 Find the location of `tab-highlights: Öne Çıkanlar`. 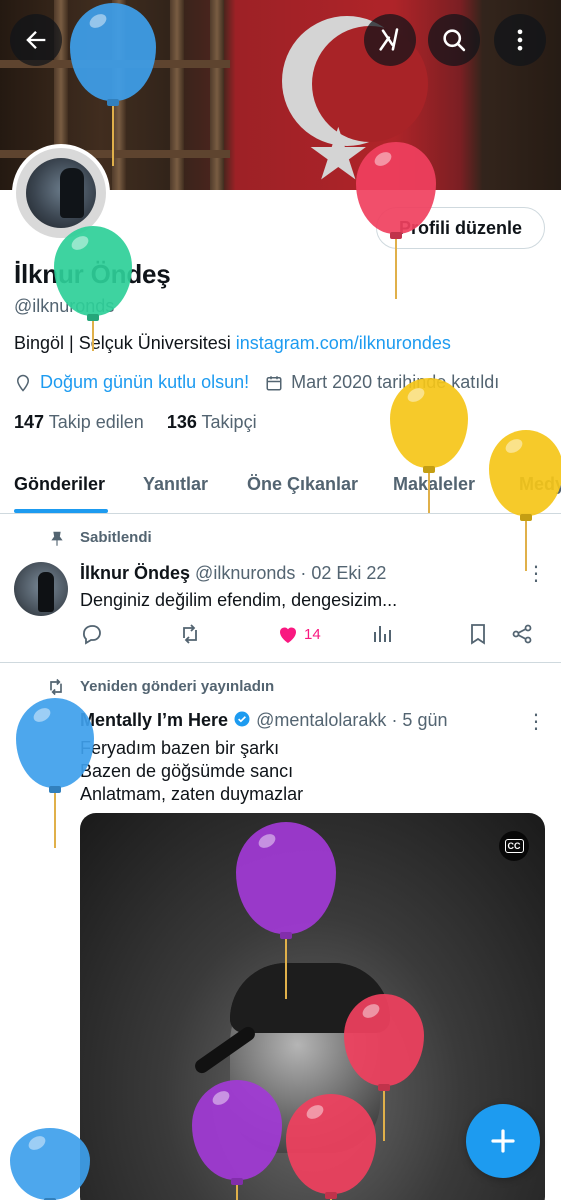

tab-highlights: Öne Çıkanlar is located at coordinates (302, 484).